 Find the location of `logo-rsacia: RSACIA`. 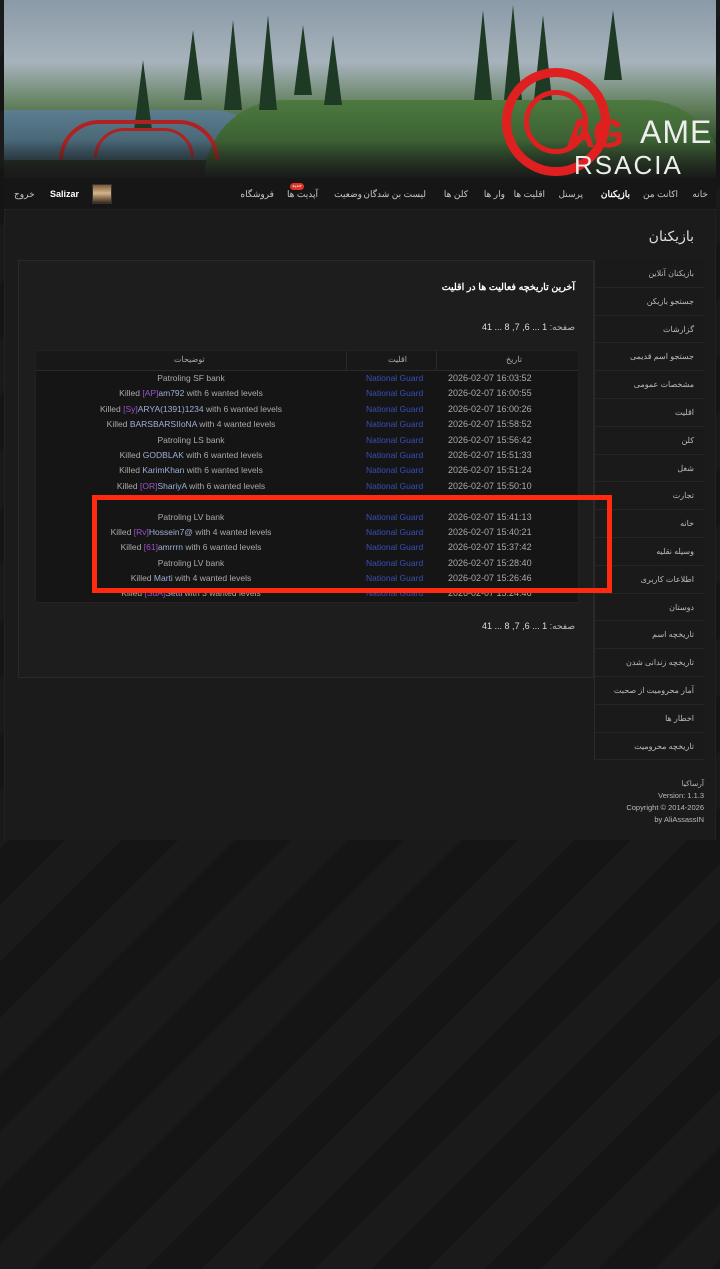

logo-rsacia: RSACIA is located at coordinates (628, 164).